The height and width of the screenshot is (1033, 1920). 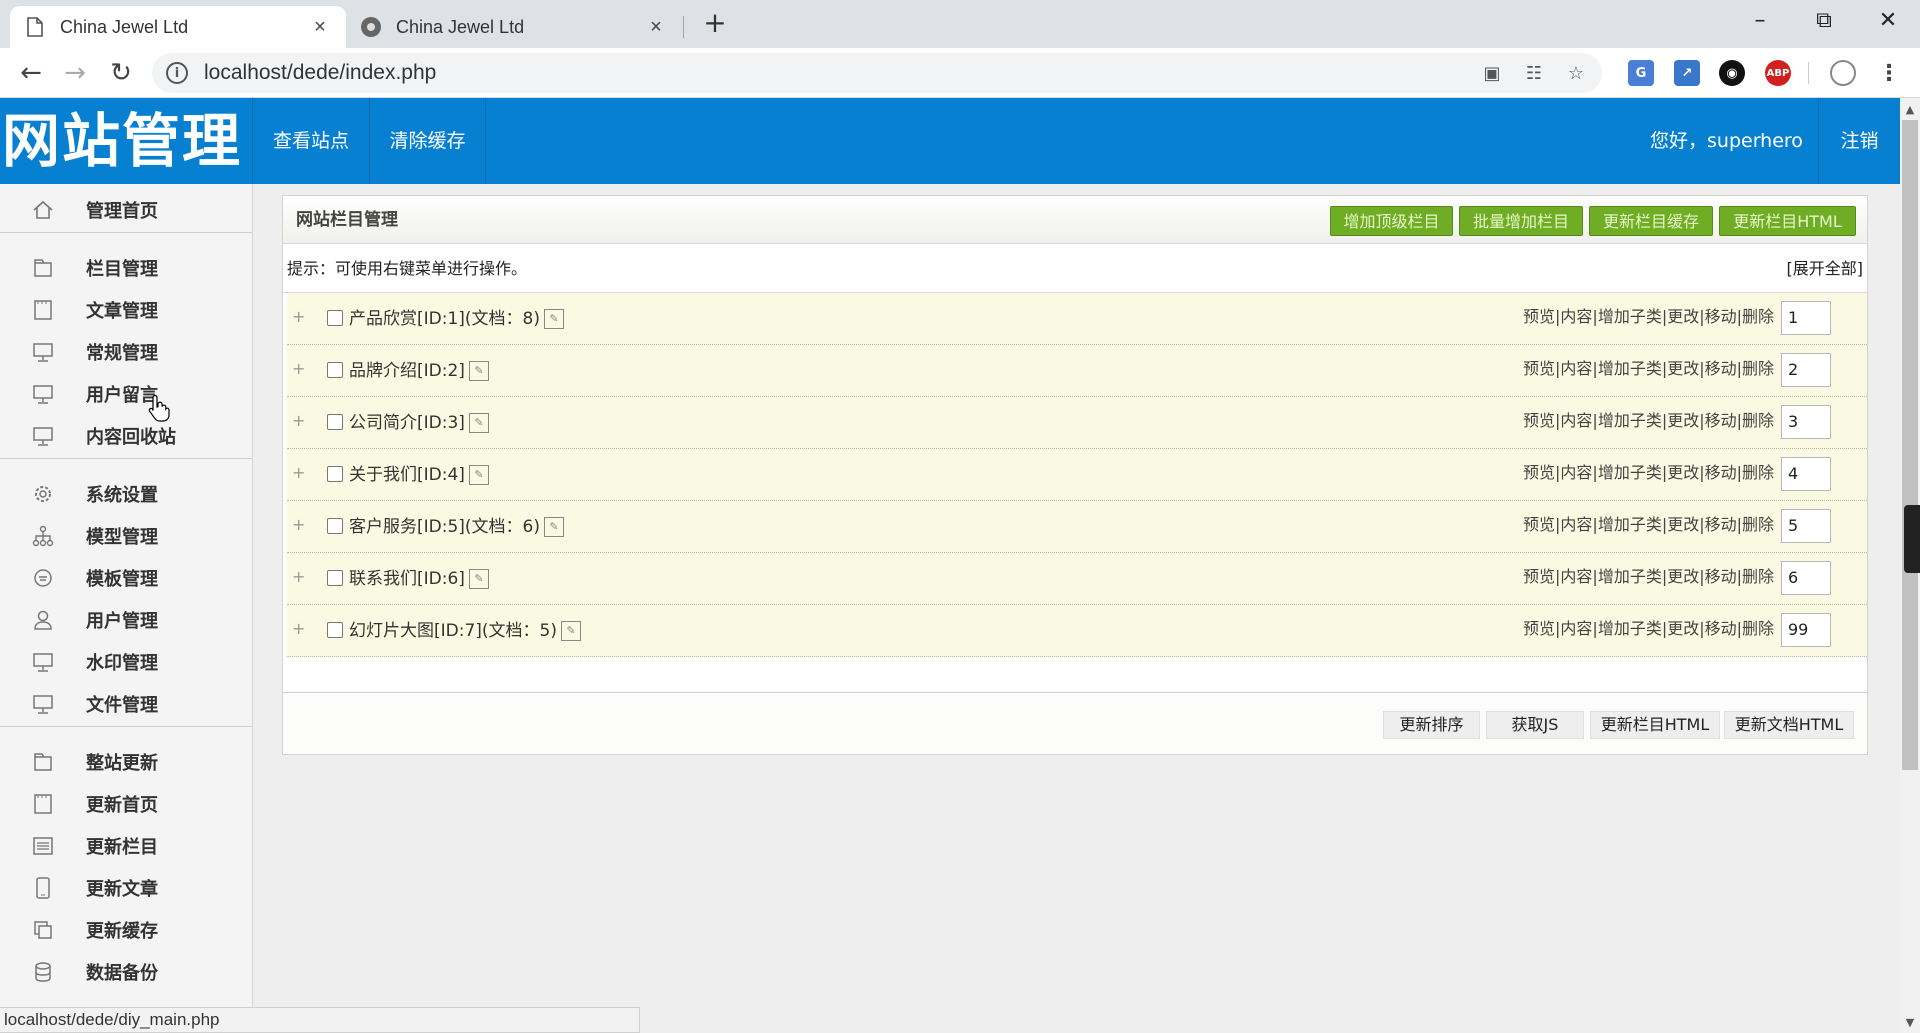 What do you see at coordinates (465, 631) in the screenshot?
I see `category-name: 幻灯片大图[ID:7](文档：5) ✎` at bounding box center [465, 631].